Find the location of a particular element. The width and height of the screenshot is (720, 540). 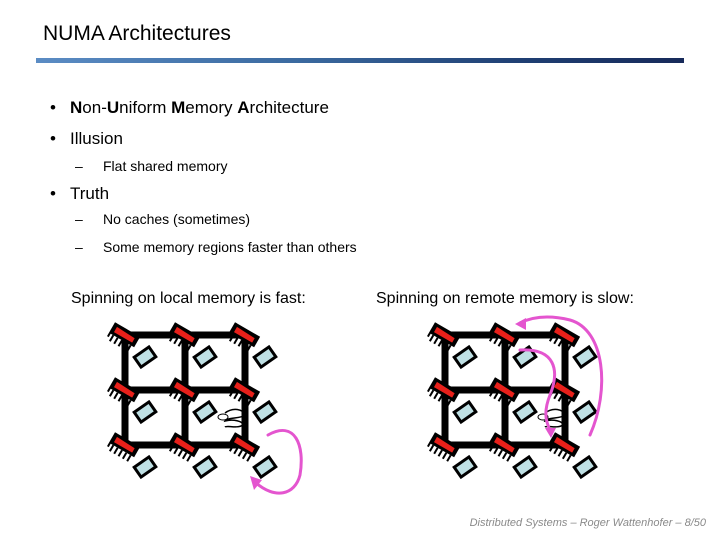

slide-title: NUMA Architectures is located at coordinates (137, 33).